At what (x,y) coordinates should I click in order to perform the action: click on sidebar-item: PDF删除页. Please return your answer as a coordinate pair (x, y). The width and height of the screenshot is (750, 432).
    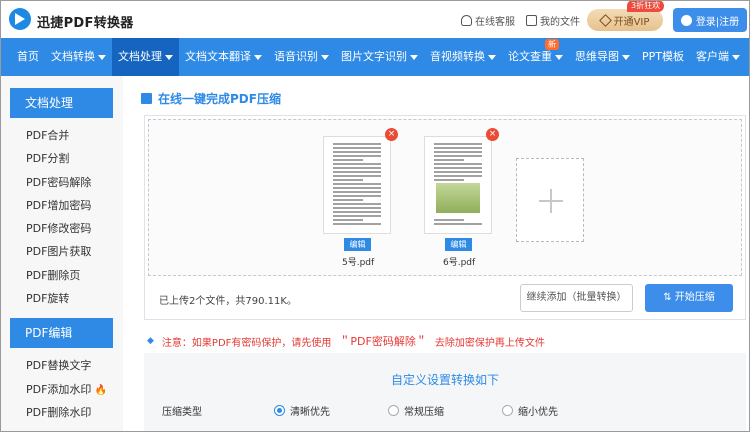
    Looking at the image, I should click on (62, 275).